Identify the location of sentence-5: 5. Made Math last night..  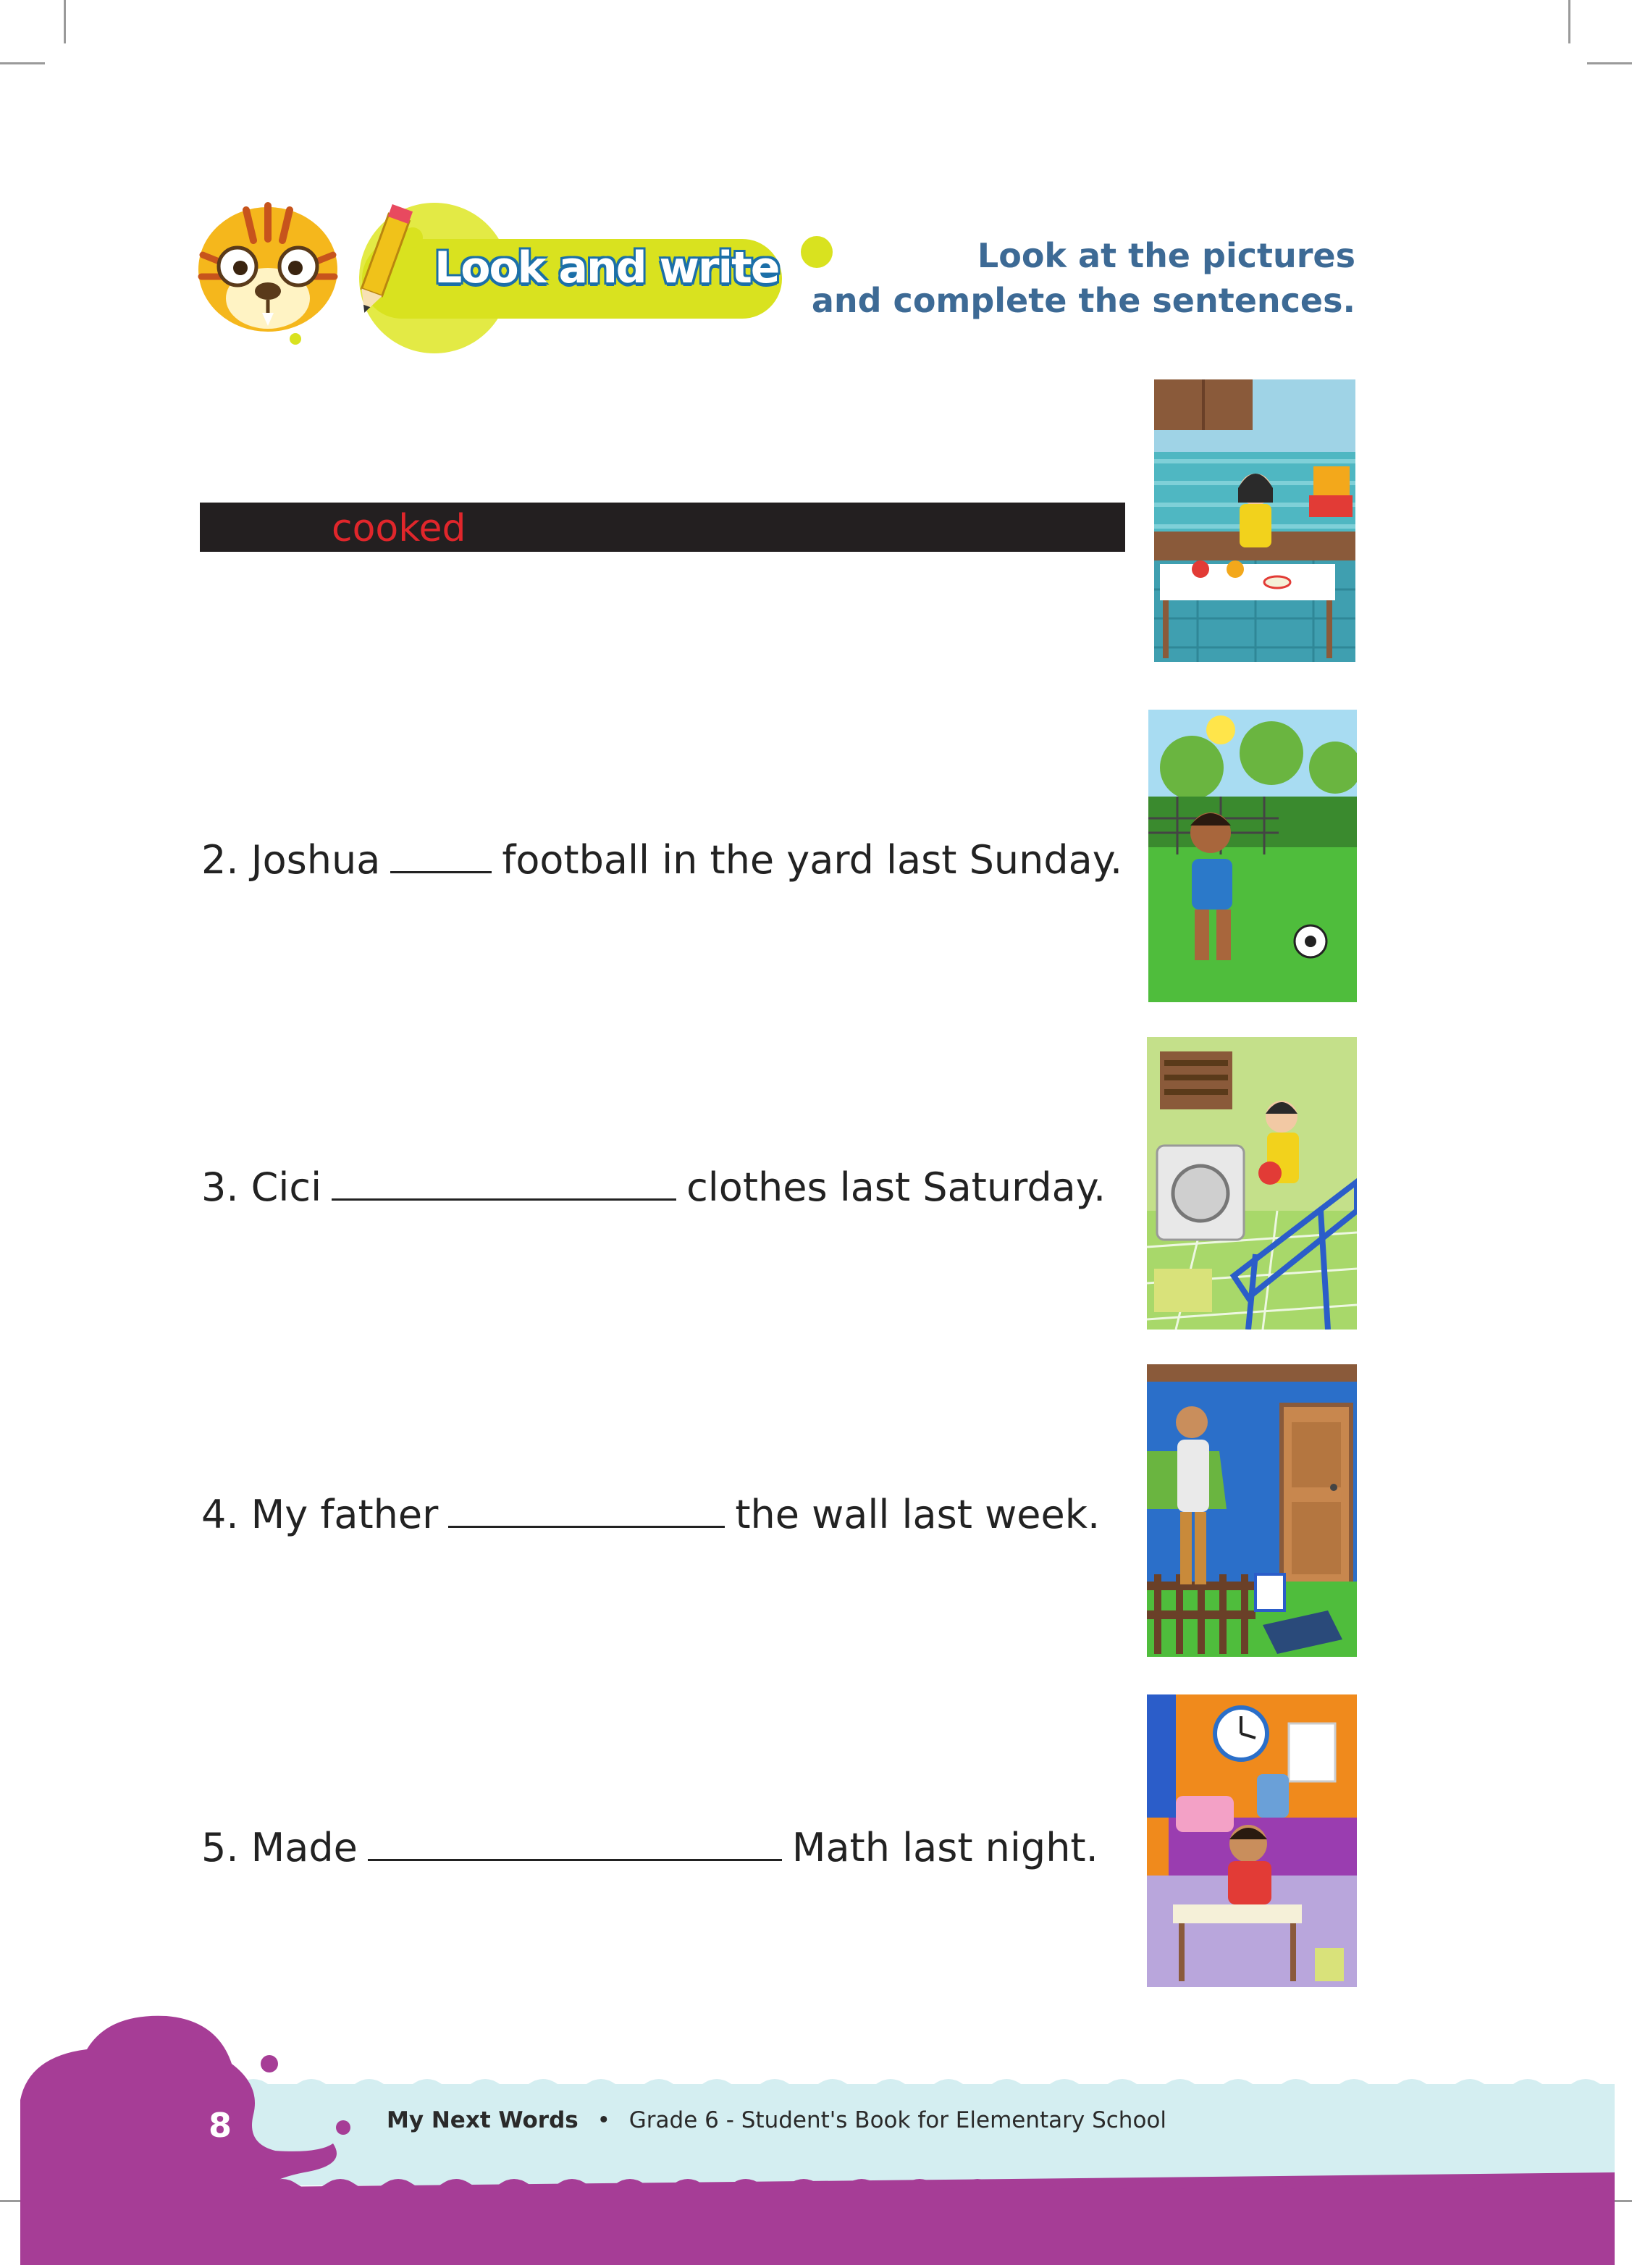
(649, 1847).